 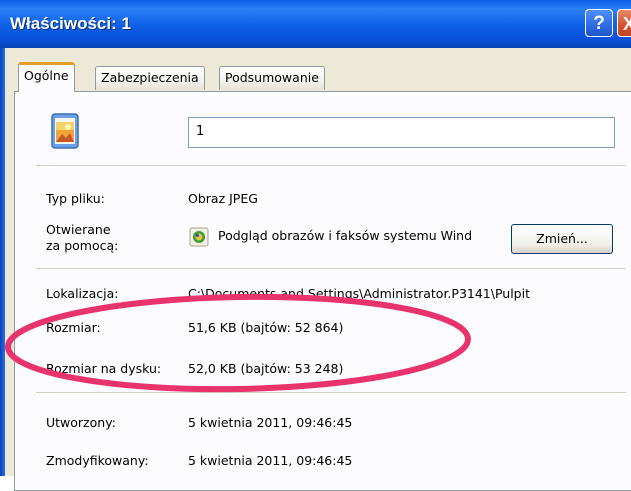 What do you see at coordinates (104, 368) in the screenshot?
I see `size-on-disk-label: Rozmiar na dysku:` at bounding box center [104, 368].